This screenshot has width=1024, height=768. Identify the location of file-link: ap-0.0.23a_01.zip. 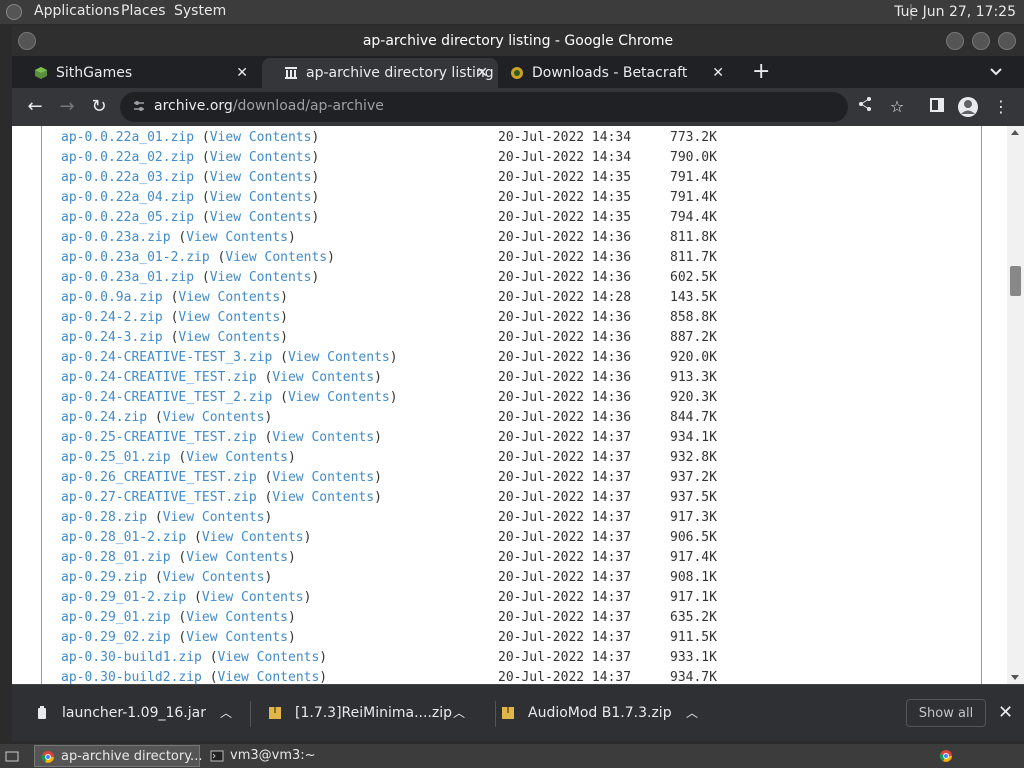
(127, 277).